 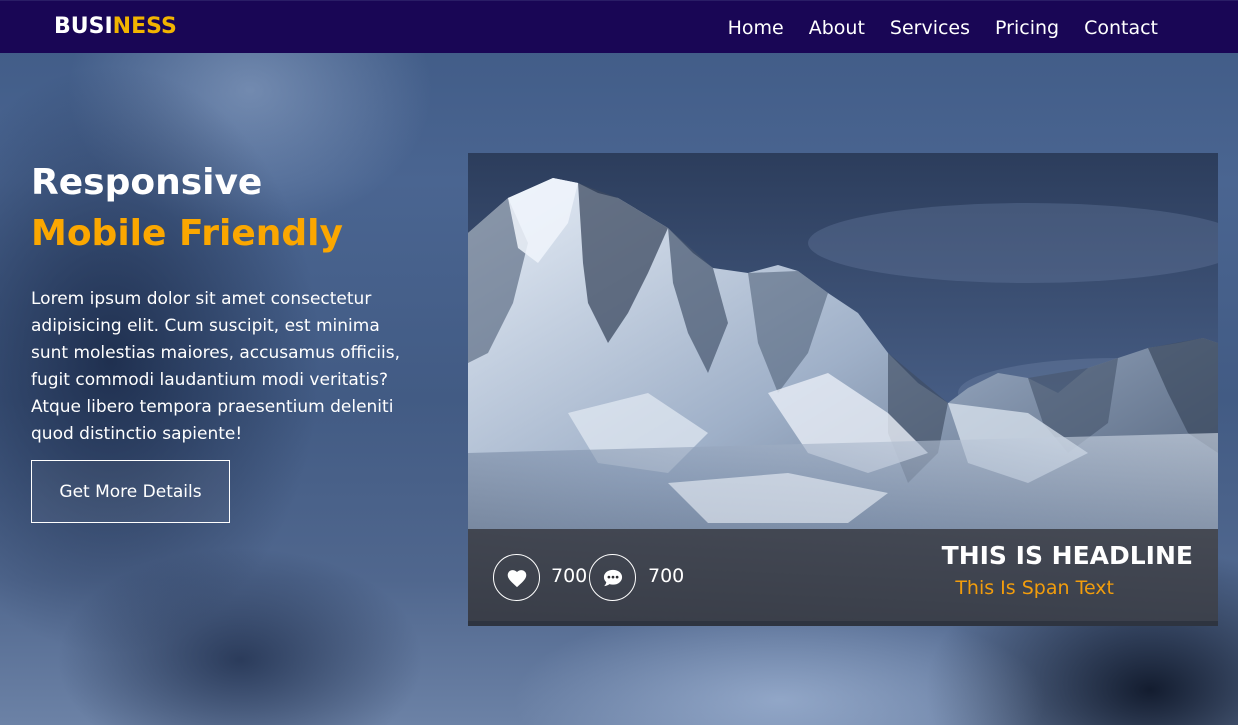 What do you see at coordinates (837, 28) in the screenshot?
I see `nav-link-about: About` at bounding box center [837, 28].